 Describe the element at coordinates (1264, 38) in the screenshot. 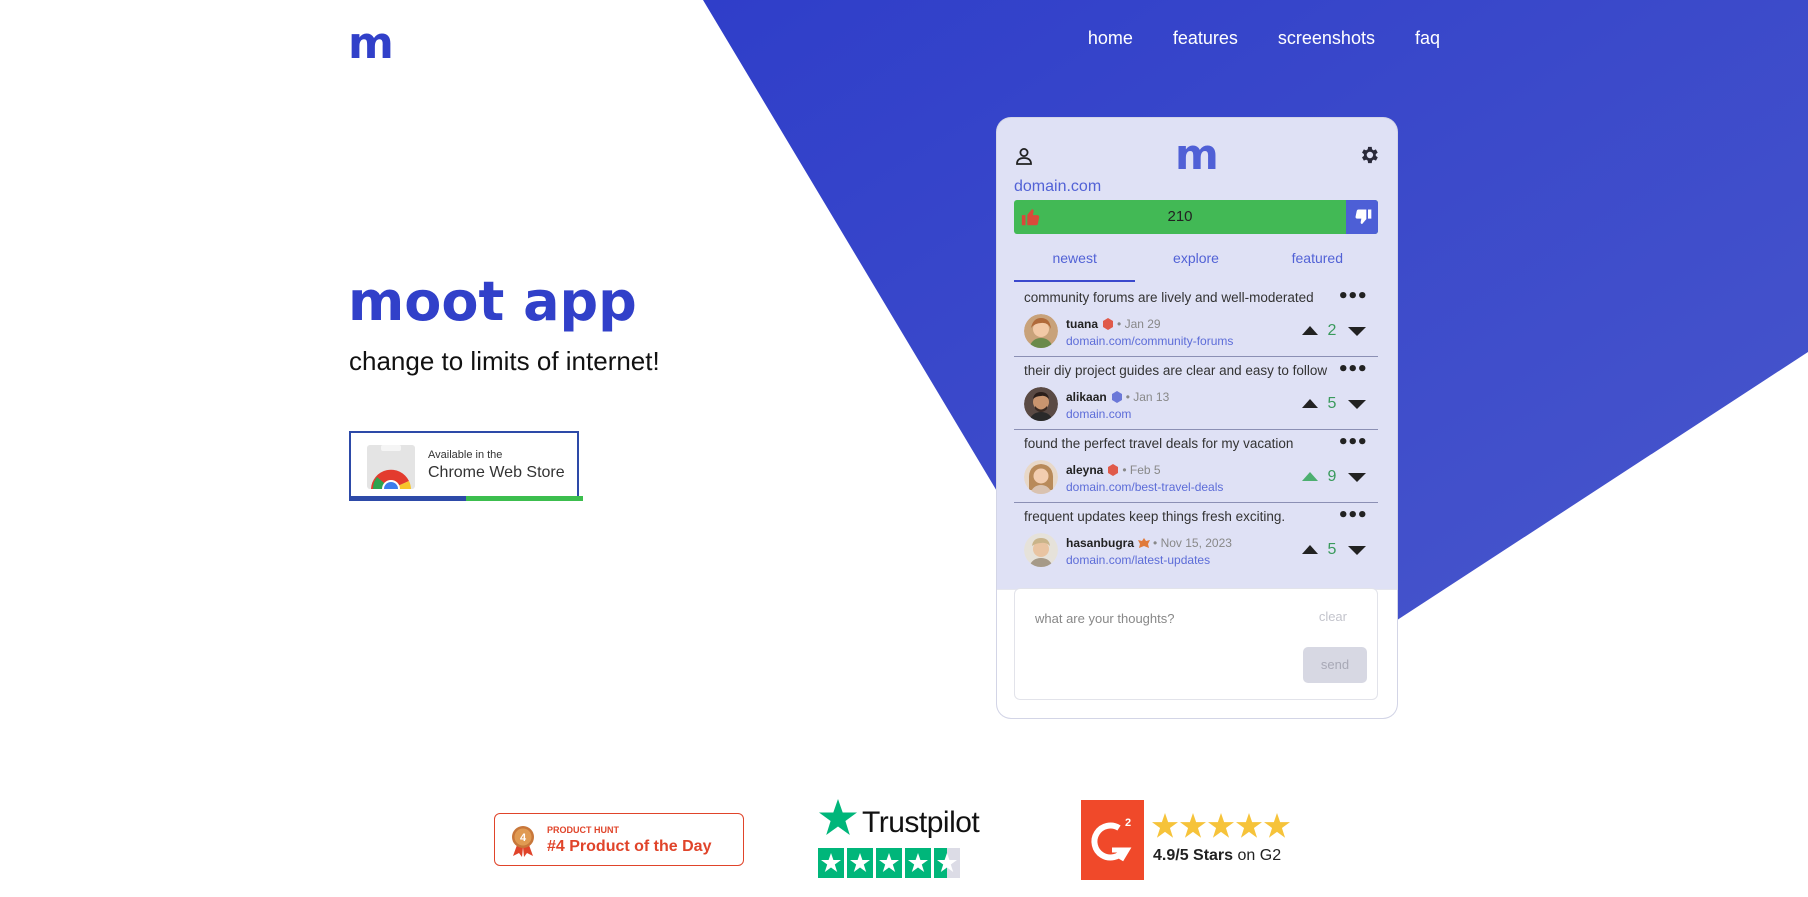

I see `main-nav: home features screenshots faq` at that location.